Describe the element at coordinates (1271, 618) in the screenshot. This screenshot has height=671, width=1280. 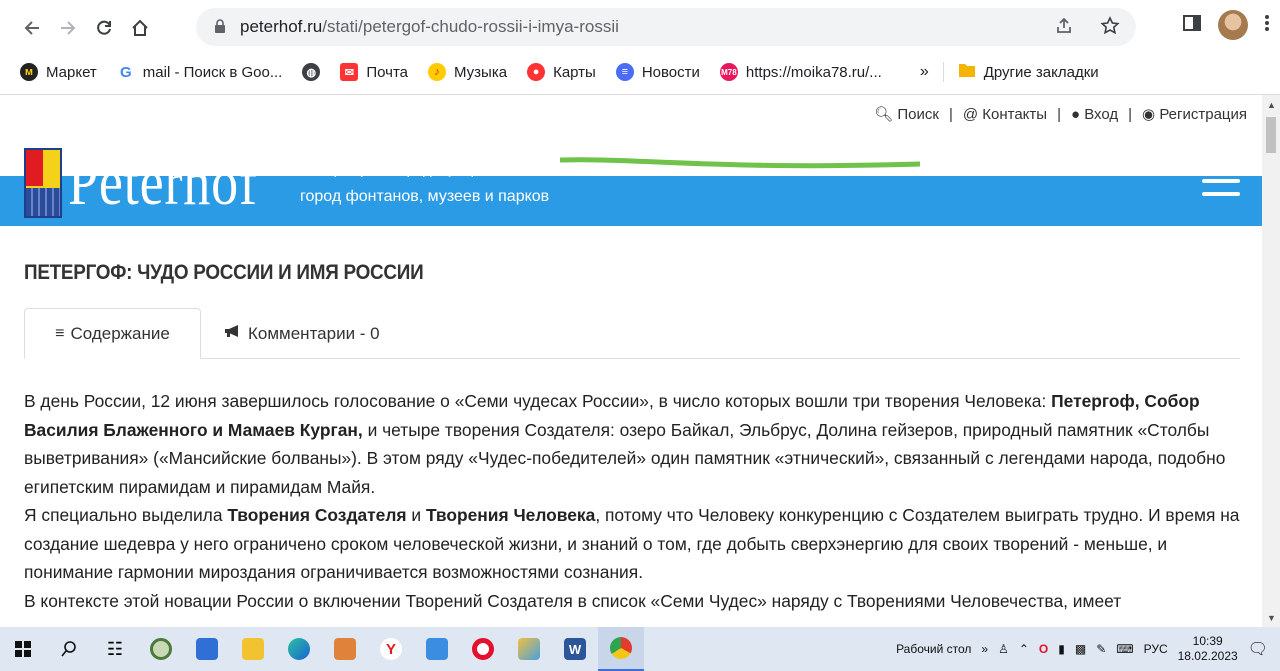
I see `scroll-down-icon: ▼` at that location.